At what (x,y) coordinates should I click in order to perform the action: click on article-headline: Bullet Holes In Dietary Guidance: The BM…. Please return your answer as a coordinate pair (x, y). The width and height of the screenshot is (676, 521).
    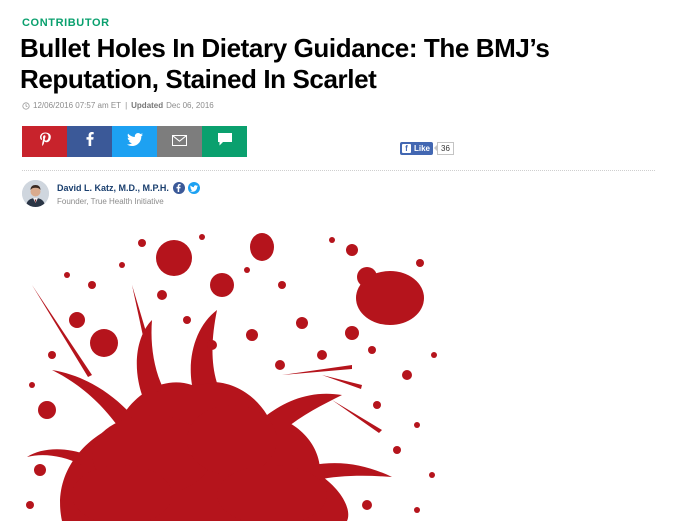
    Looking at the image, I should click on (285, 63).